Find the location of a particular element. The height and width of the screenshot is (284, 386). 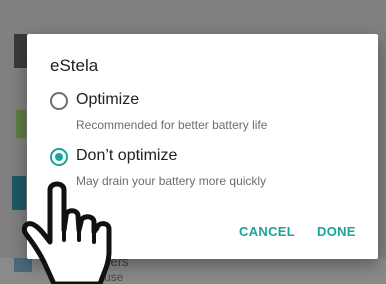

dialog-title: eStela is located at coordinates (74, 65).